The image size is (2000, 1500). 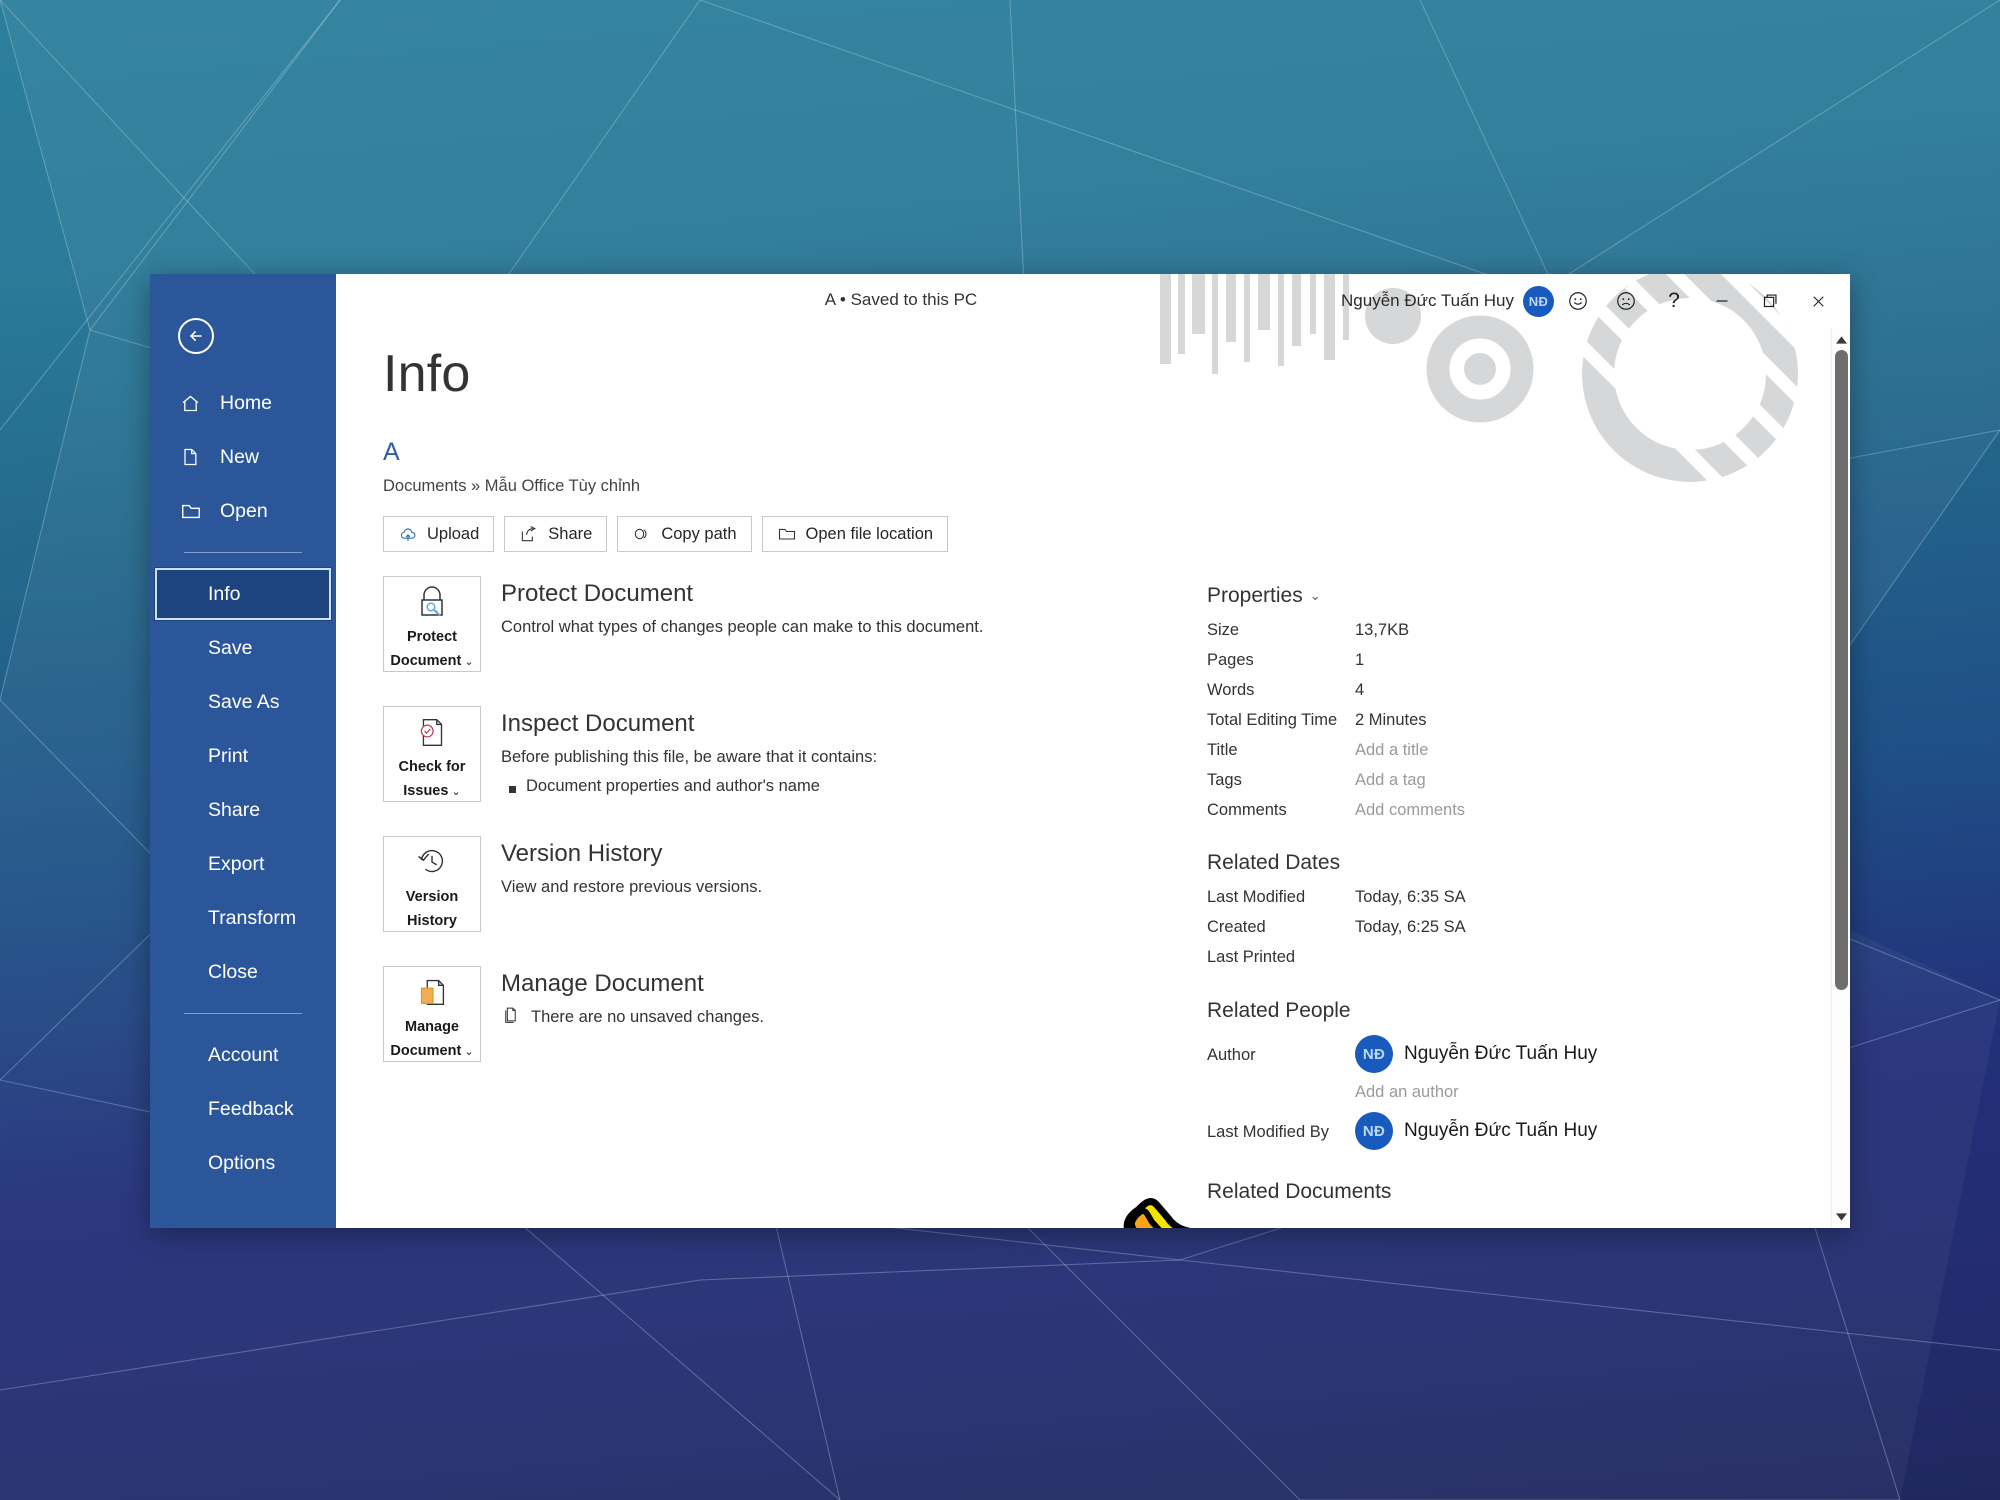 I want to click on folder-open-icon, so click(x=786, y=534).